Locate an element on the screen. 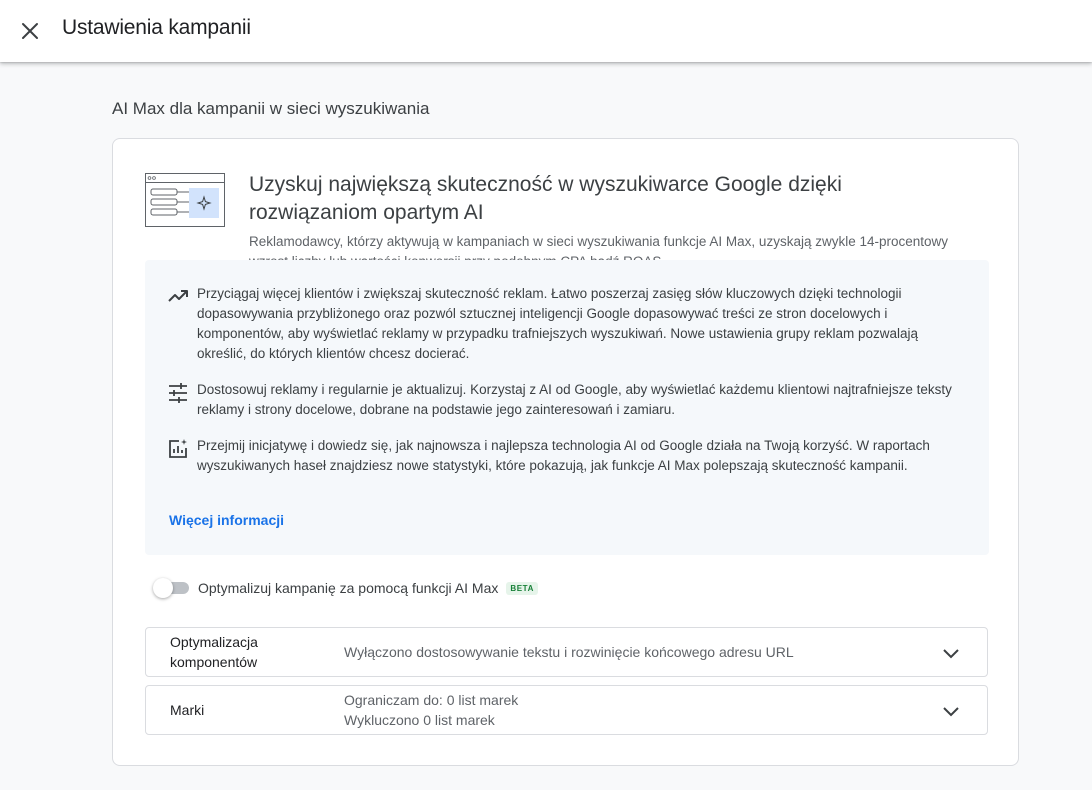  tune-icon is located at coordinates (178, 393).